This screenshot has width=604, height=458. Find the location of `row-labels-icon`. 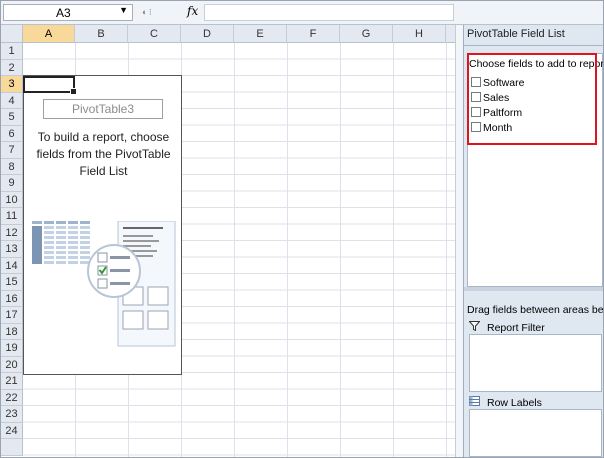

row-labels-icon is located at coordinates (475, 402).